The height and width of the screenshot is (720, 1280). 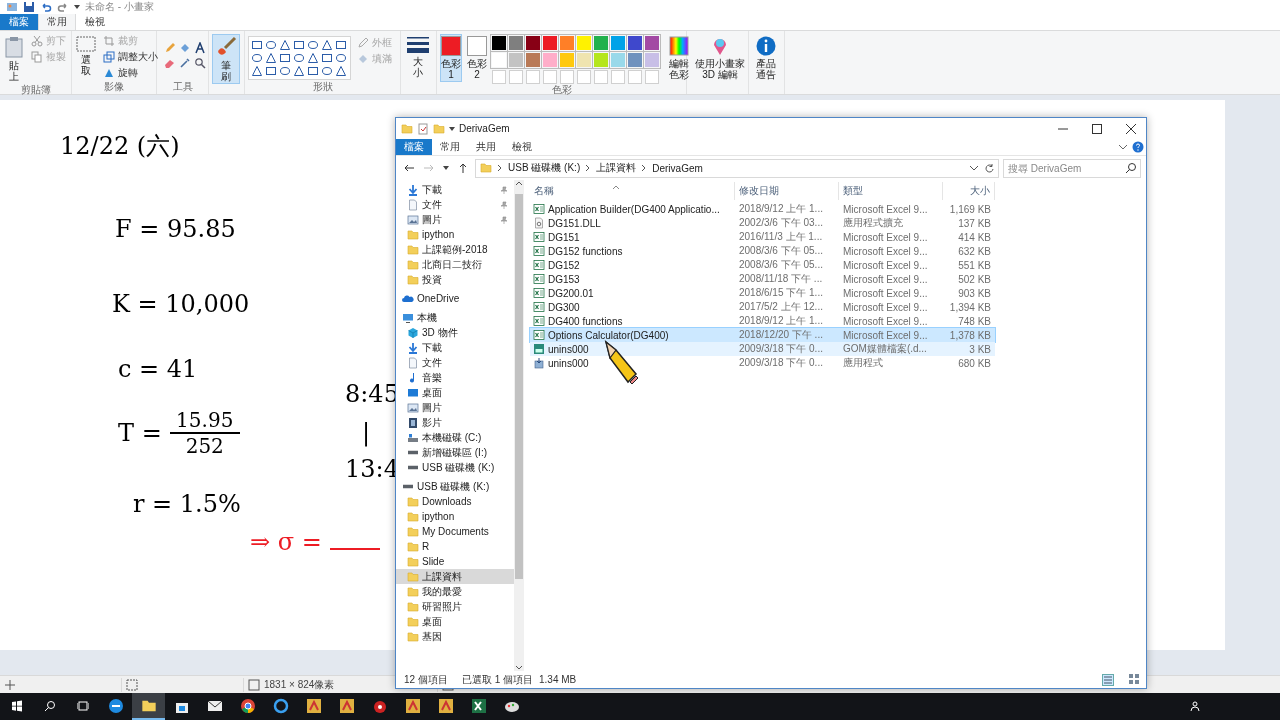 What do you see at coordinates (455, 377) in the screenshot?
I see `nav-item: 音樂` at bounding box center [455, 377].